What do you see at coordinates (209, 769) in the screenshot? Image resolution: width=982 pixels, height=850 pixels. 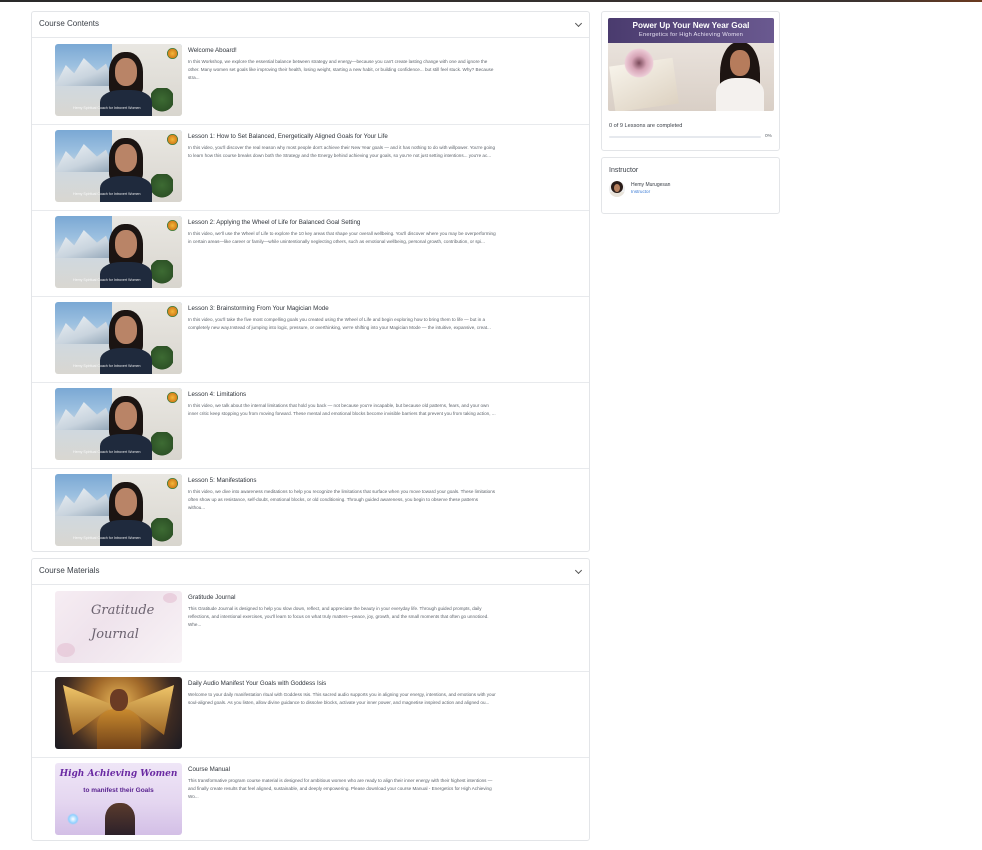 I see `material-title: Course Manual` at bounding box center [209, 769].